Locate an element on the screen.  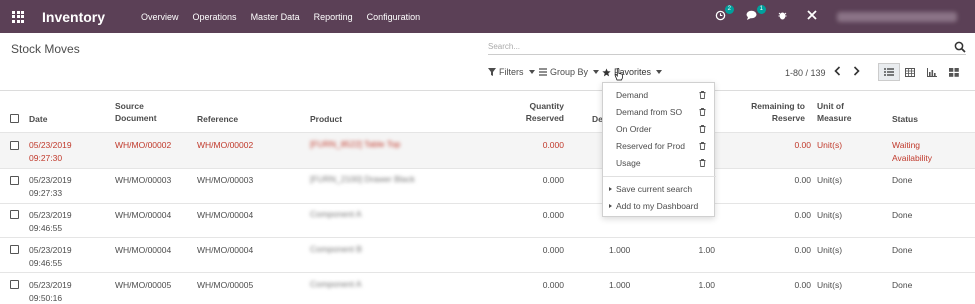
menu-configuration: Configuration is located at coordinates (394, 17).